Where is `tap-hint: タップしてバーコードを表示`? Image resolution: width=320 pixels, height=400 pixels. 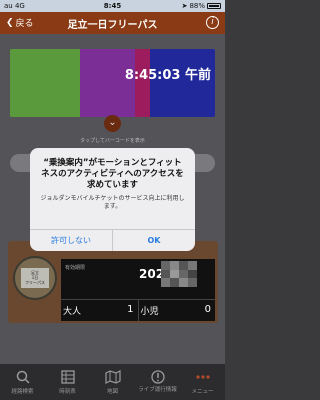
tap-hint: タップしてバーコードを表示 is located at coordinates (112, 141).